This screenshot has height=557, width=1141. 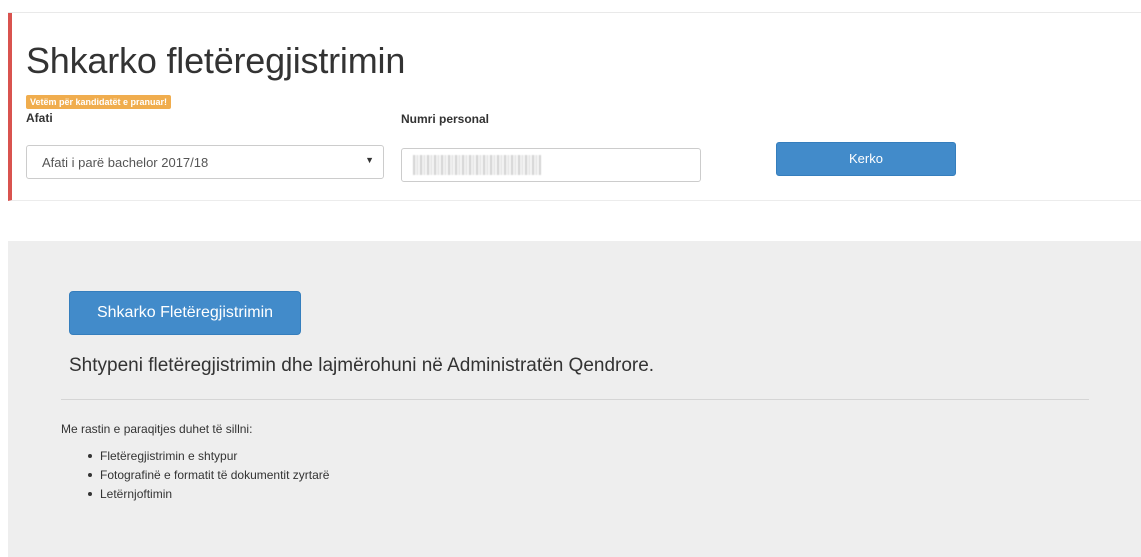 I want to click on requirements-intro: Me rastin e paraqitjes duhet të sillni:, so click(x=157, y=429).